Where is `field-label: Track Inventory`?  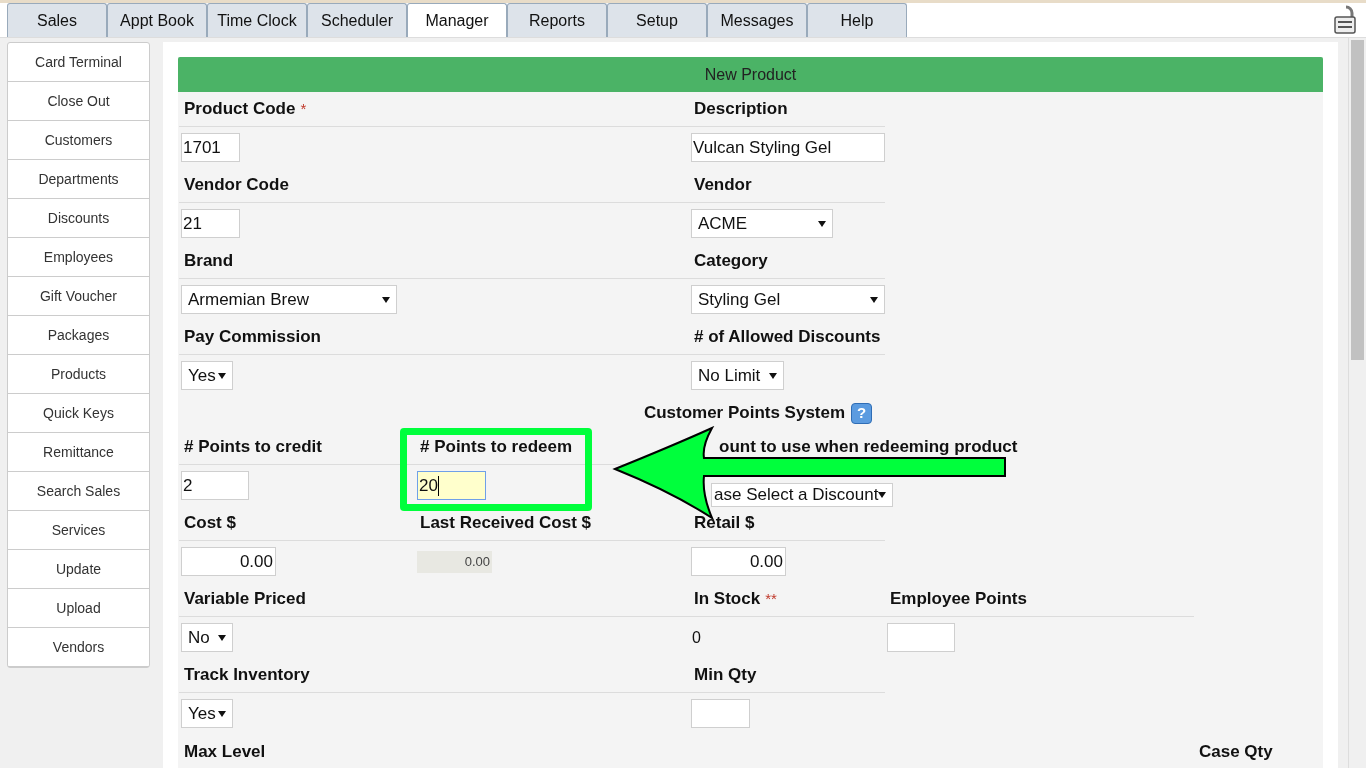 field-label: Track Inventory is located at coordinates (247, 675).